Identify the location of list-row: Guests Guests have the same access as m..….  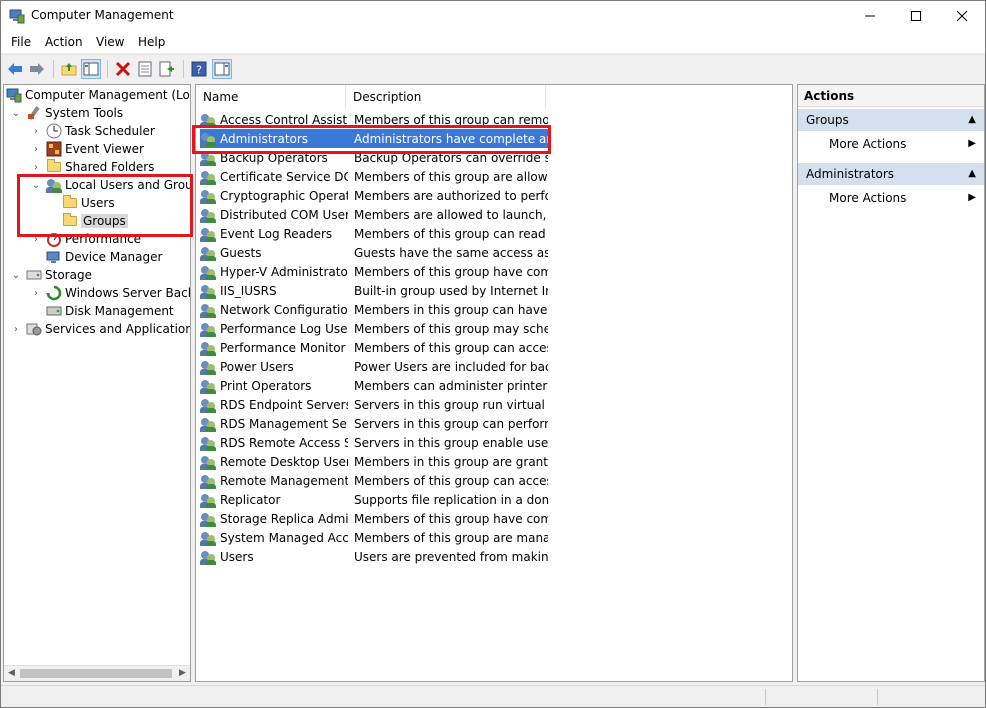
(375, 252).